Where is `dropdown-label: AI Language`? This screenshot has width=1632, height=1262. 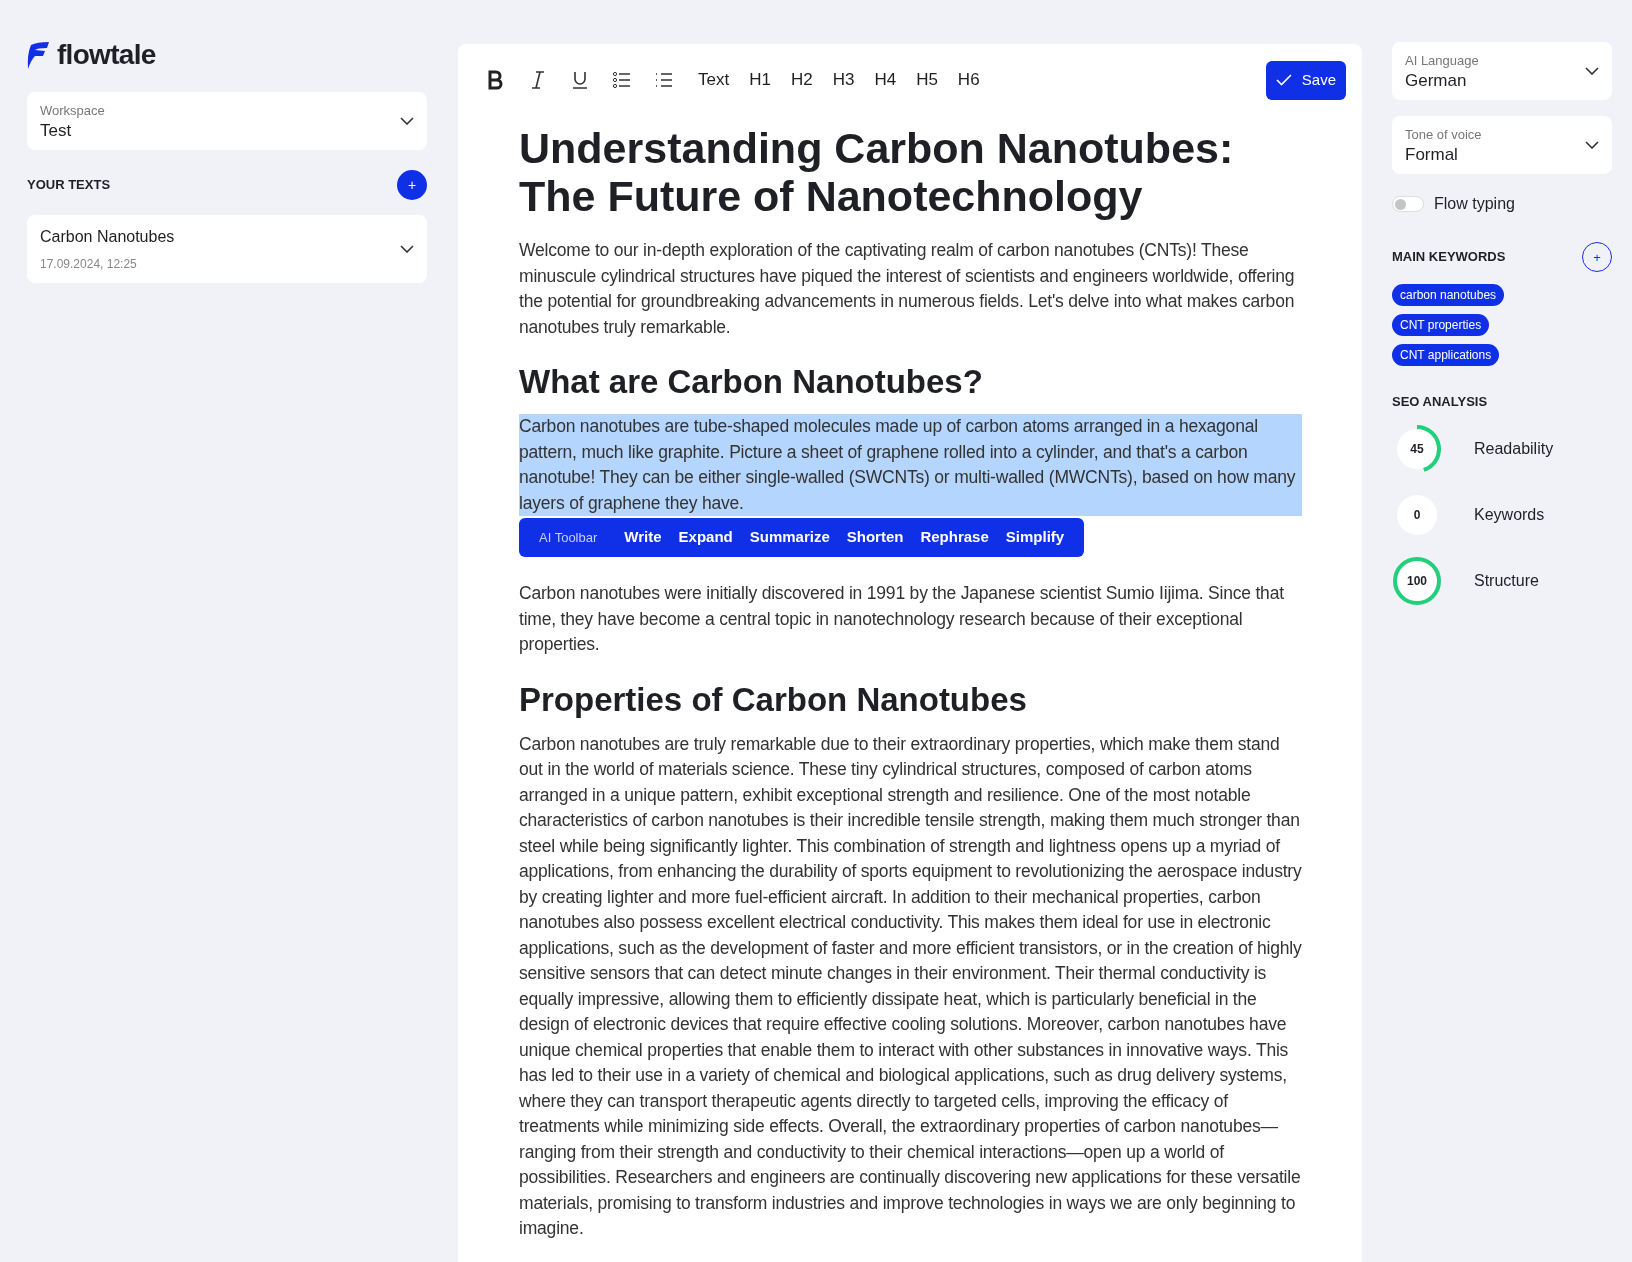 dropdown-label: AI Language is located at coordinates (1442, 61).